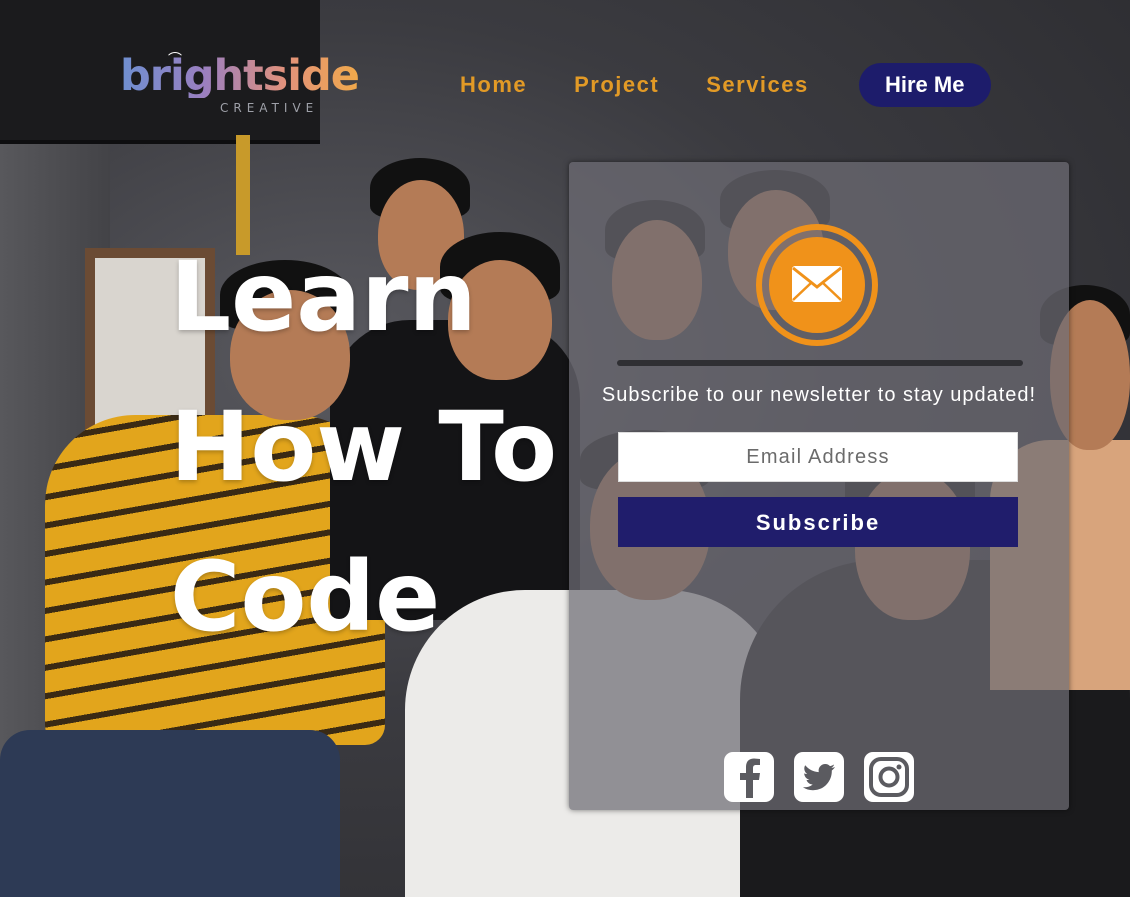 The image size is (1130, 897). What do you see at coordinates (305, 597) in the screenshot?
I see `hero-line-3: Code` at bounding box center [305, 597].